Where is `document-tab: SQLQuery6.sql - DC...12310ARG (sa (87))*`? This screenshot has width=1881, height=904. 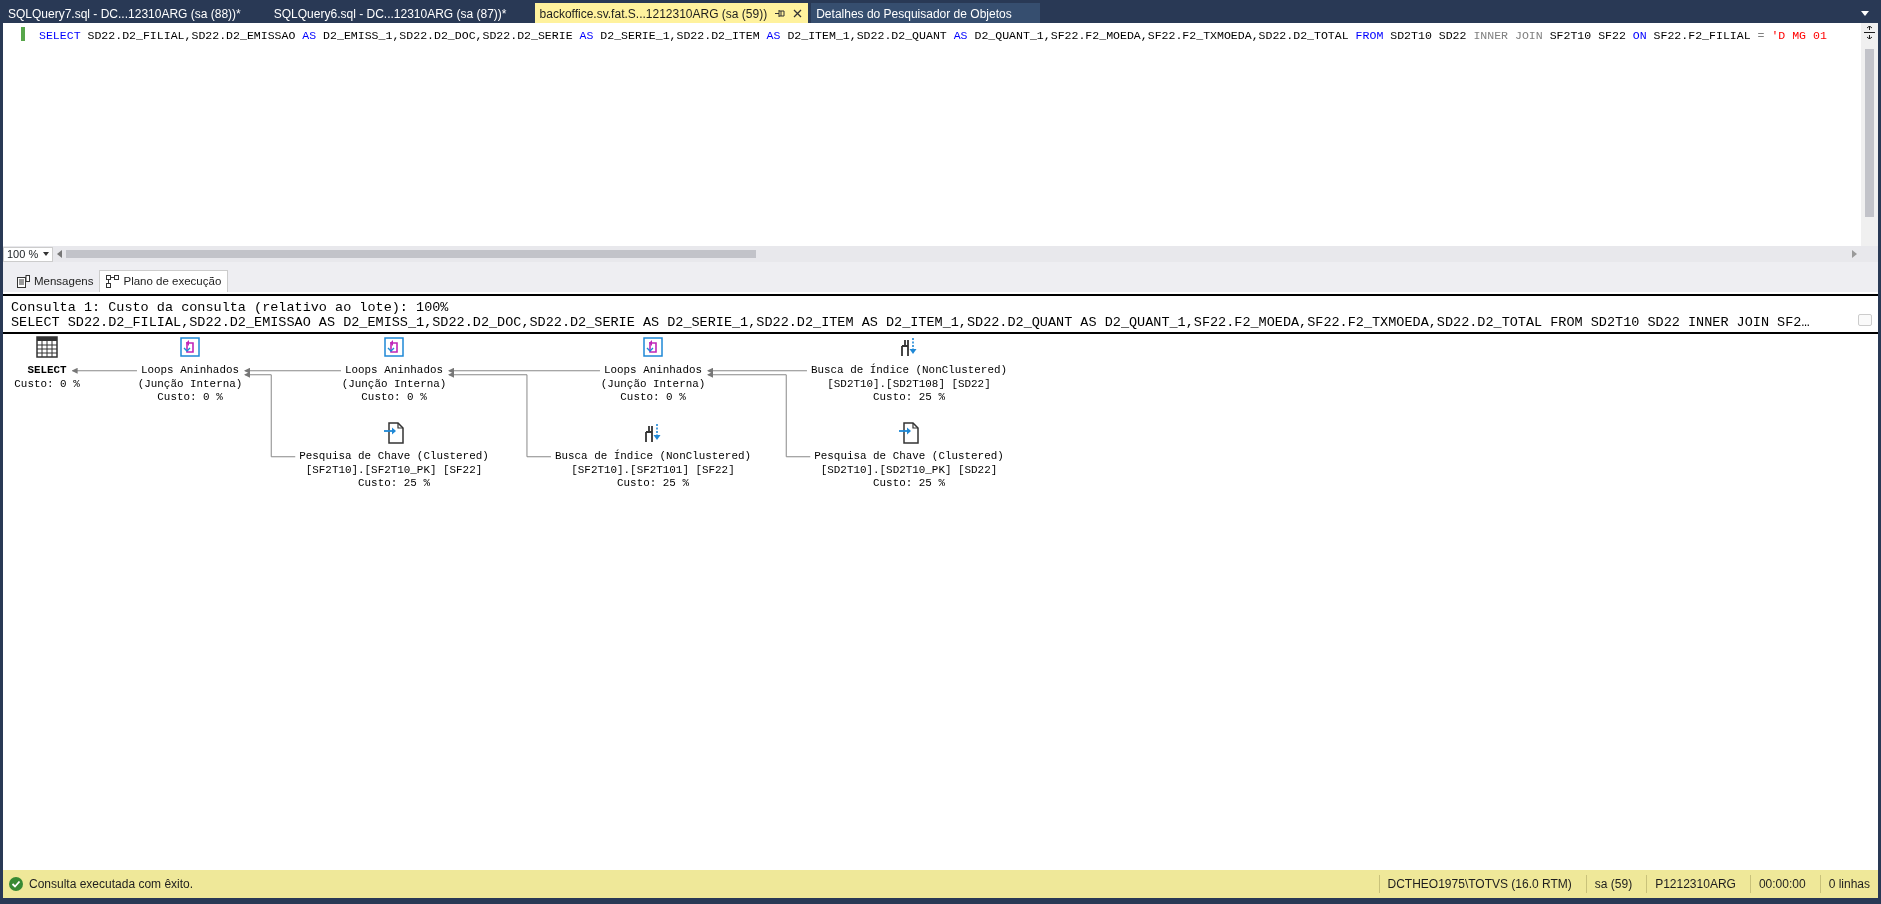
document-tab: SQLQuery6.sql - DC...12310ARG (sa (87))* is located at coordinates (401, 13).